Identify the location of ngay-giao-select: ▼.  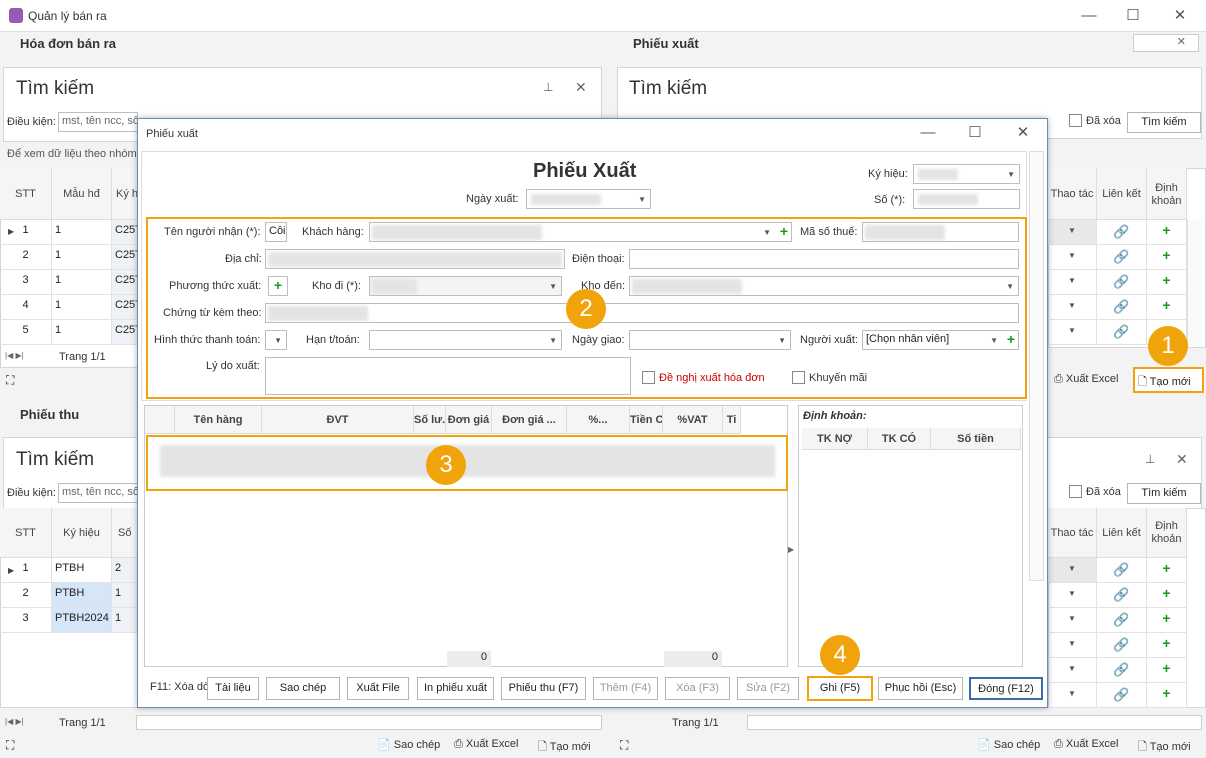
(710, 340).